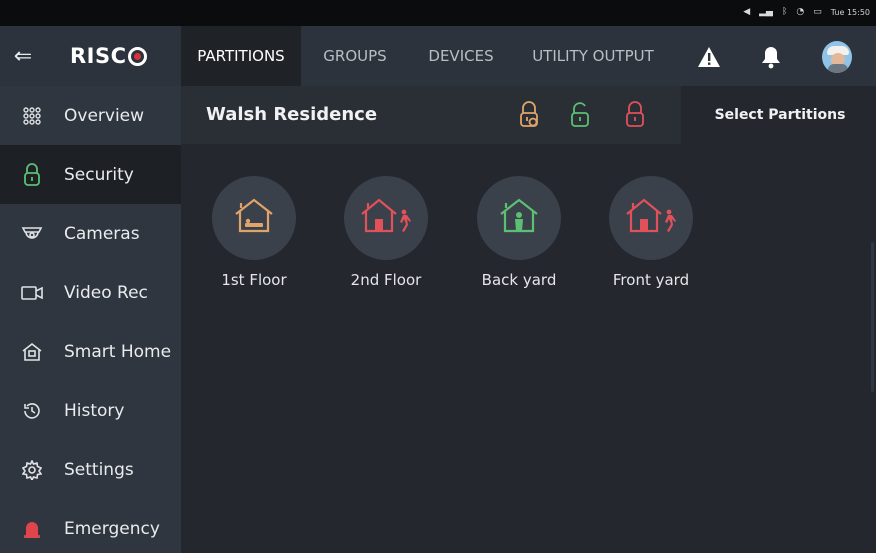 The height and width of the screenshot is (553, 876). I want to click on status-time: Tue 15:50, so click(850, 12).